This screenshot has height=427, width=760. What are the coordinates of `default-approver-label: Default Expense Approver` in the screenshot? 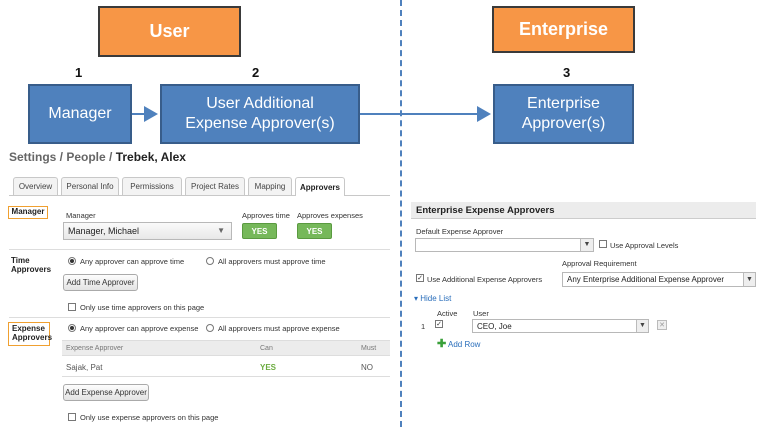 It's located at (460, 231).